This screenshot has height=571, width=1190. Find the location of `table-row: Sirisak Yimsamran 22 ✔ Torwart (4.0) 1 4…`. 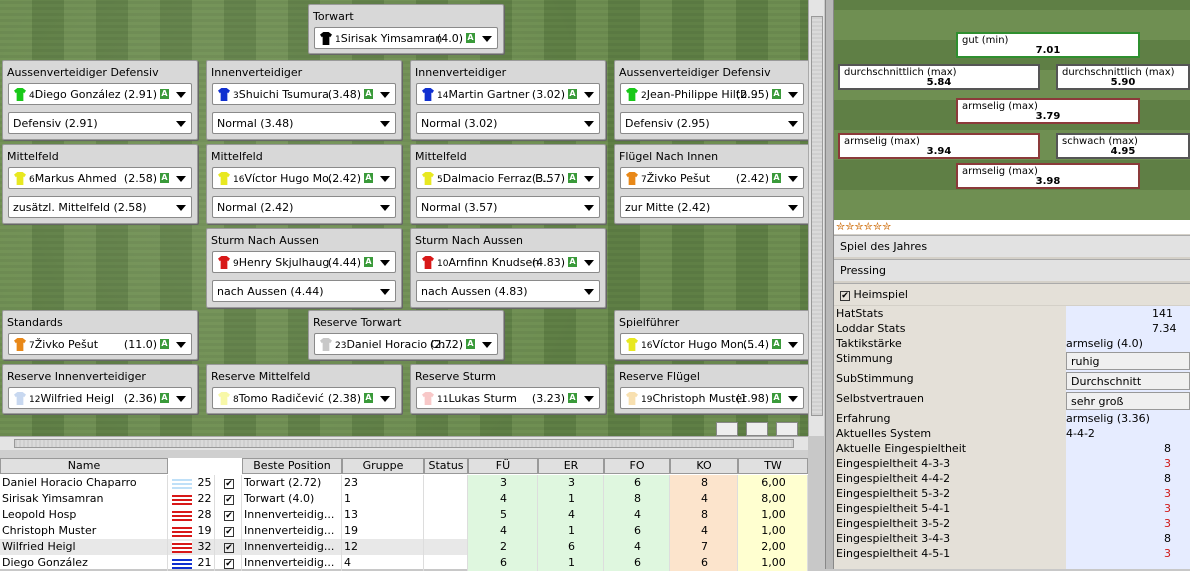

table-row: Sirisak Yimsamran 22 ✔ Torwart (4.0) 1 4… is located at coordinates (404, 499).